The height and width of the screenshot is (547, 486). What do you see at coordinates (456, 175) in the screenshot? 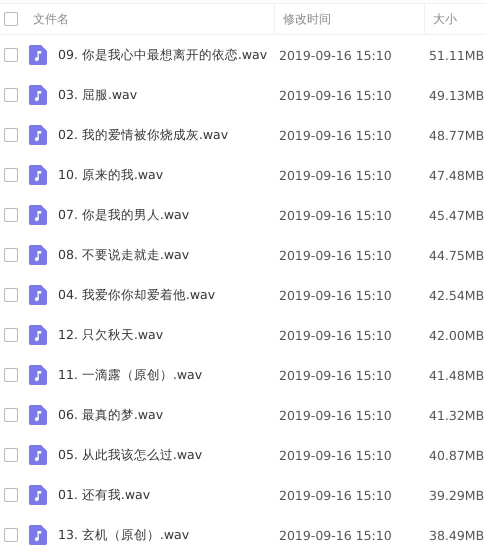
I see `file-size: 47.48MB` at bounding box center [456, 175].